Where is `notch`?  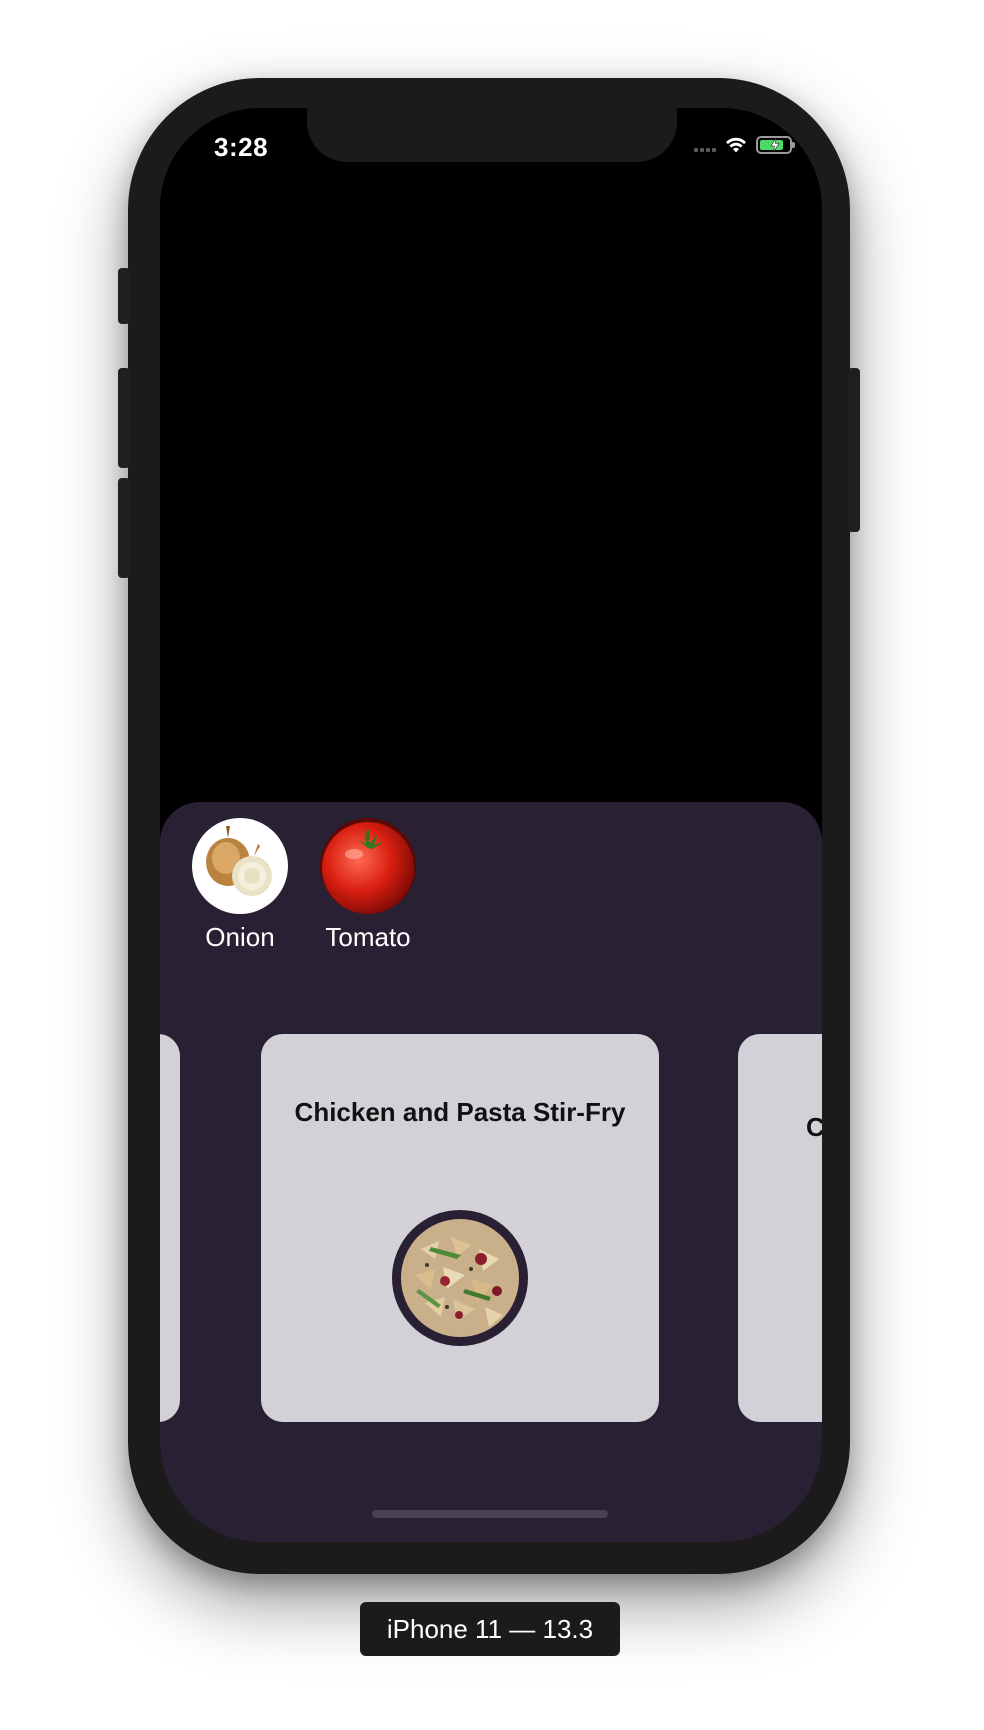
notch is located at coordinates (492, 135).